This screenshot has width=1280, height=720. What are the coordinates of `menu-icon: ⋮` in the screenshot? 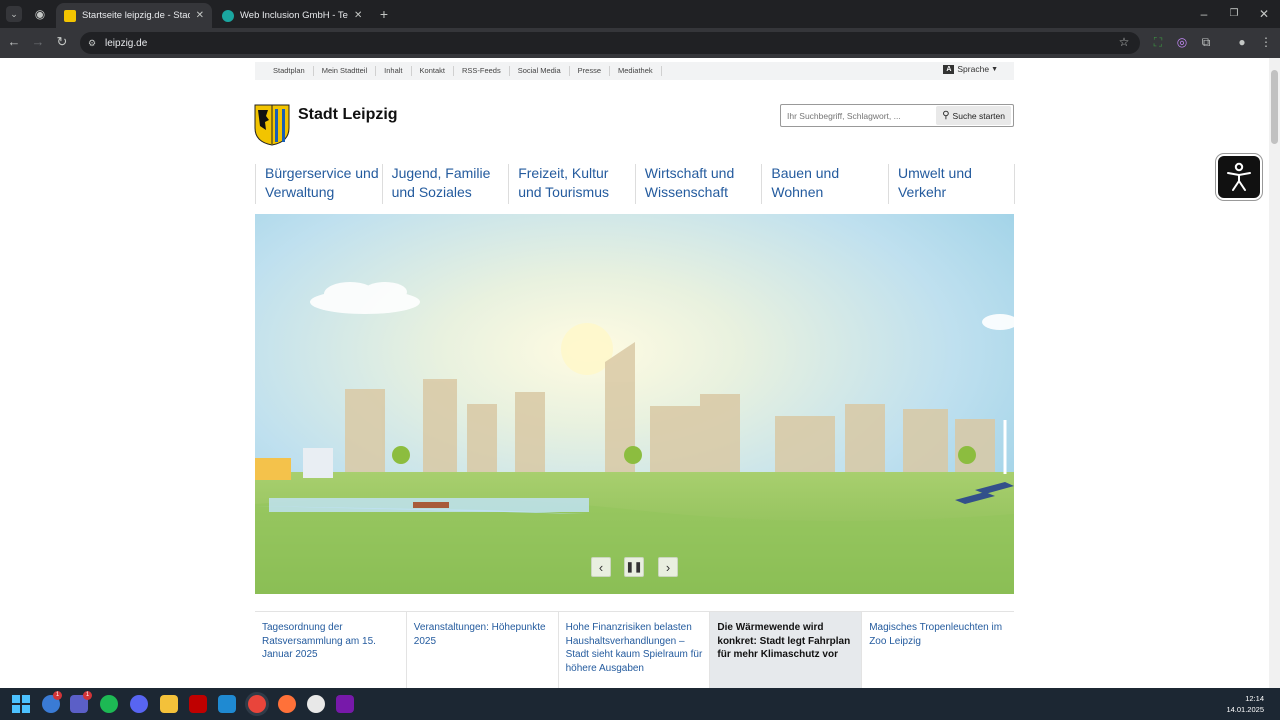 It's located at (1266, 42).